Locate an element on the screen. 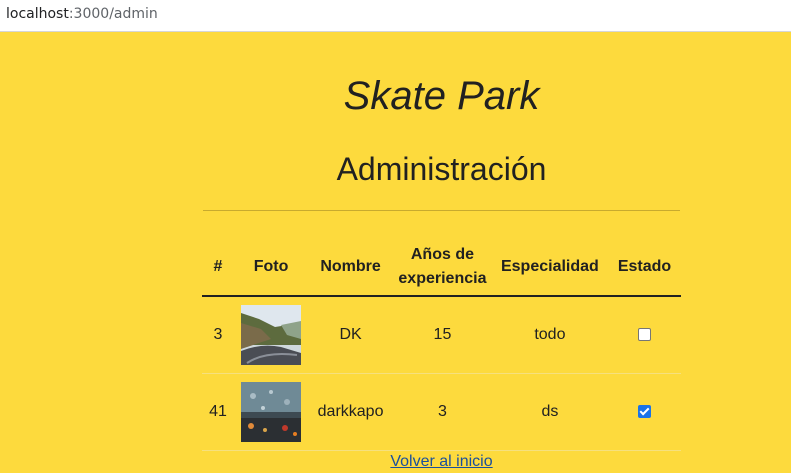  header-photo: Foto is located at coordinates (271, 267).